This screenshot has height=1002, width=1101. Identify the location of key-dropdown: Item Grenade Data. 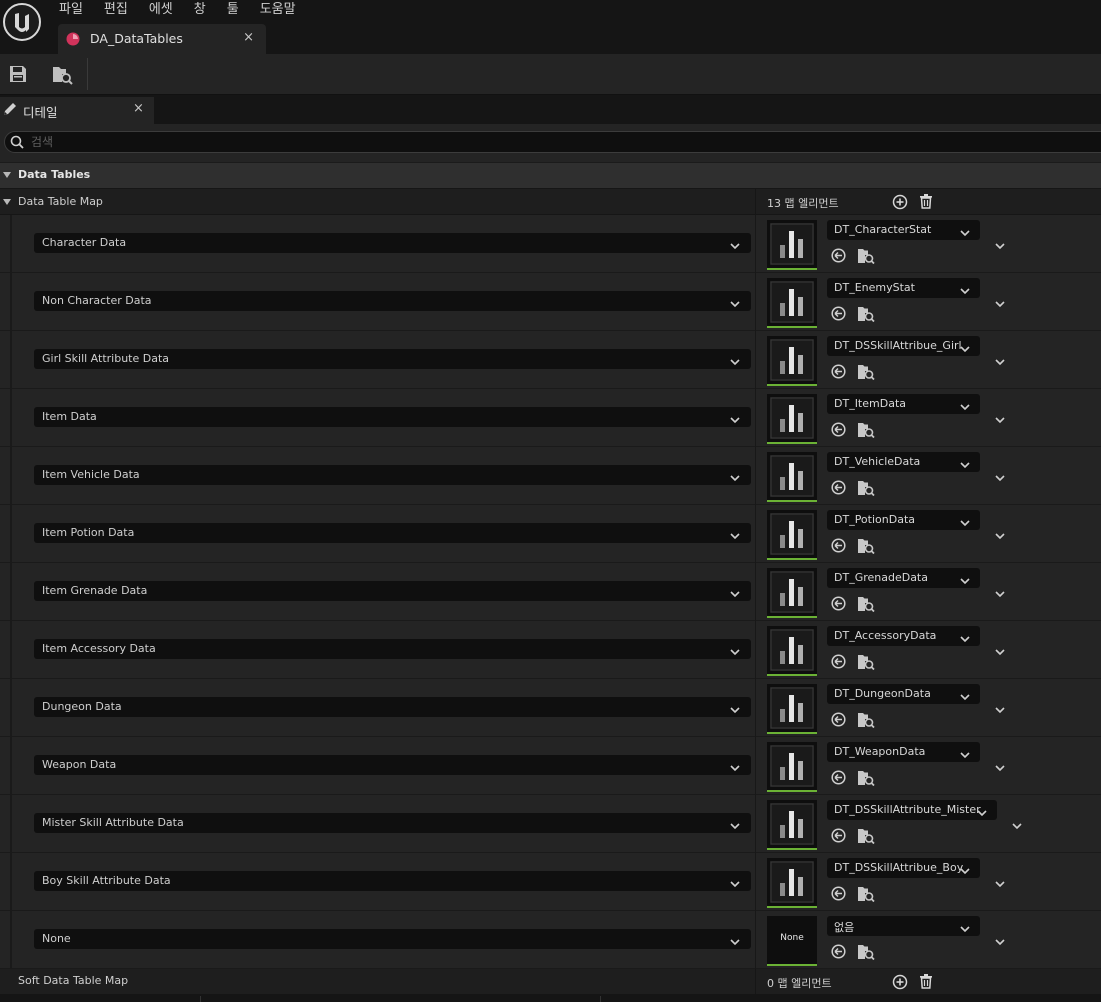
(392, 591).